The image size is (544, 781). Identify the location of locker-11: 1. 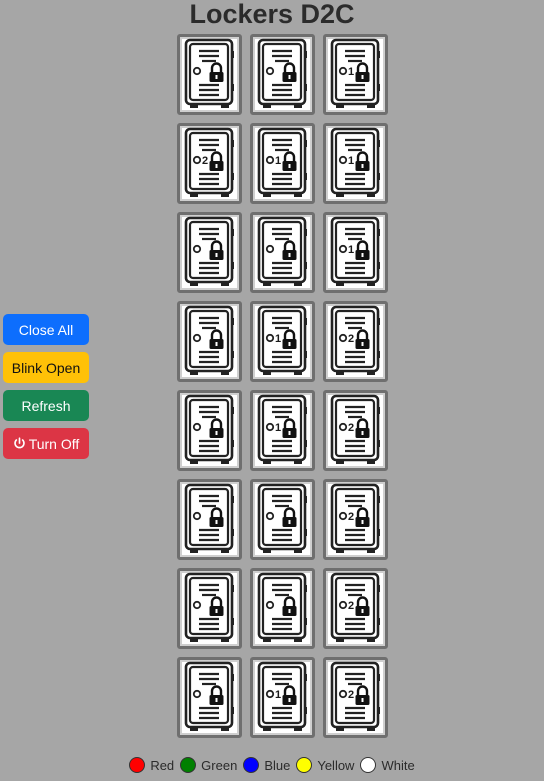
(282, 341).